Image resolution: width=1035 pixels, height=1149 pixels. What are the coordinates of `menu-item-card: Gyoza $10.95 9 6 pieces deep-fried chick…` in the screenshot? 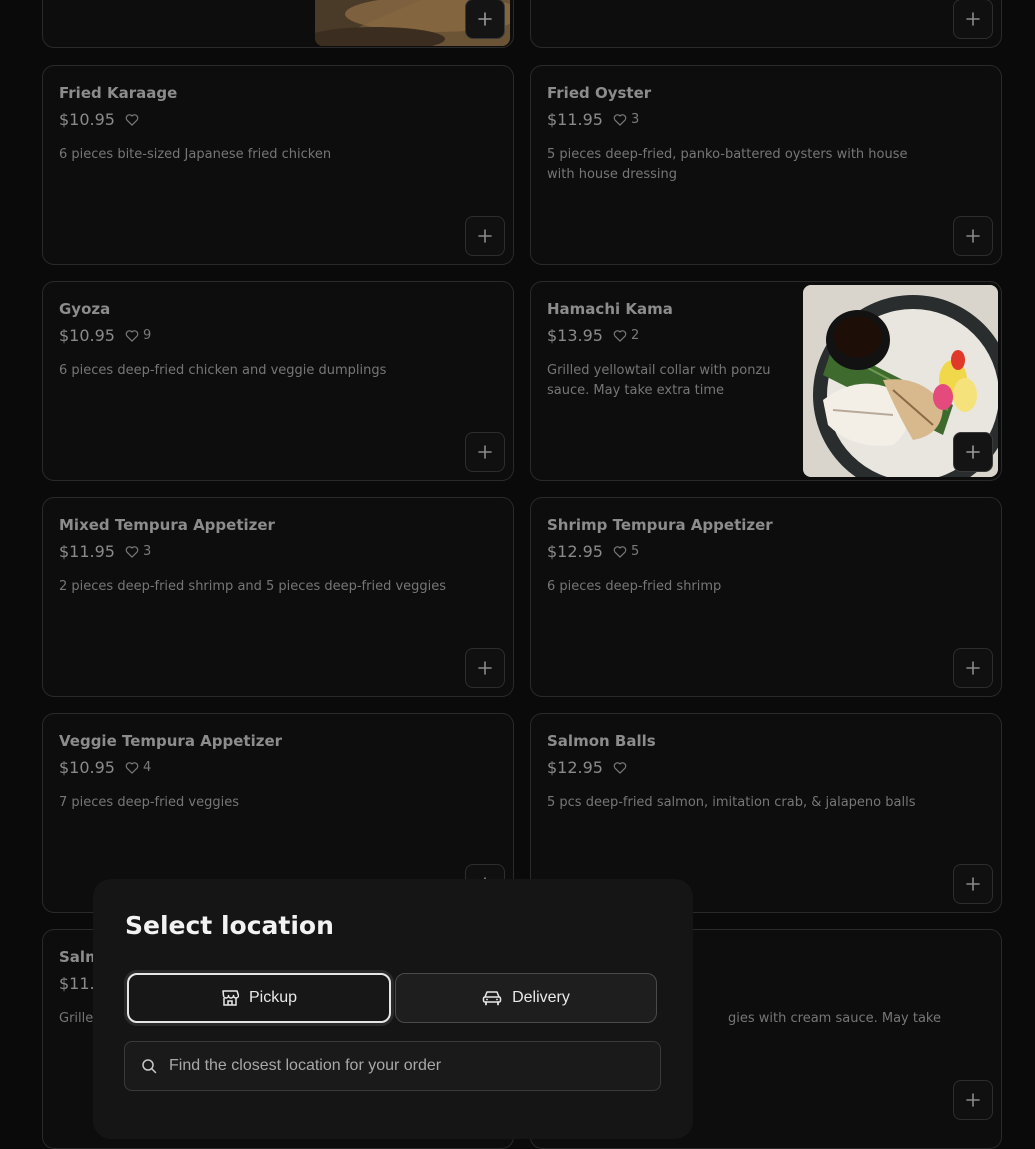 It's located at (278, 381).